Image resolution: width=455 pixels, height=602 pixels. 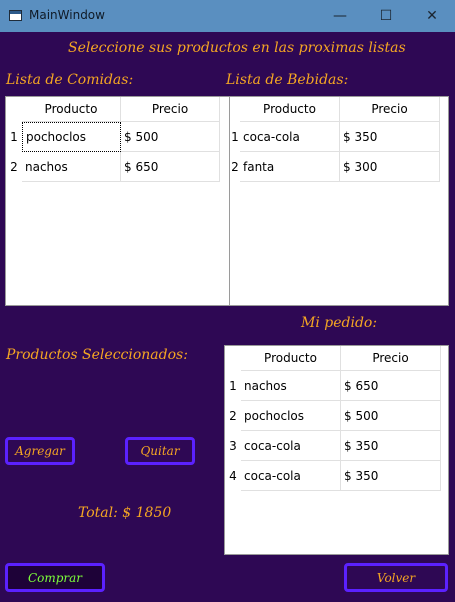 I want to click on maximize-button: ☐, so click(x=386, y=16).